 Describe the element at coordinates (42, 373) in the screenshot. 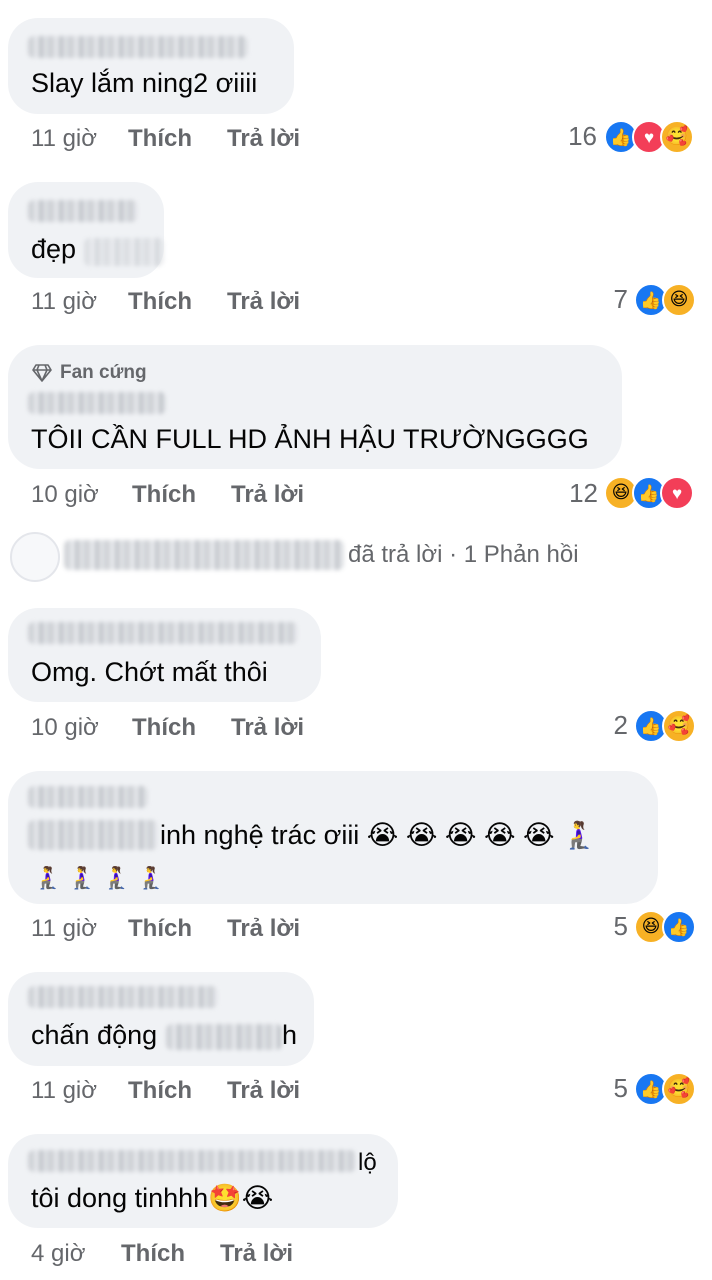

I see `diamond-icon` at that location.